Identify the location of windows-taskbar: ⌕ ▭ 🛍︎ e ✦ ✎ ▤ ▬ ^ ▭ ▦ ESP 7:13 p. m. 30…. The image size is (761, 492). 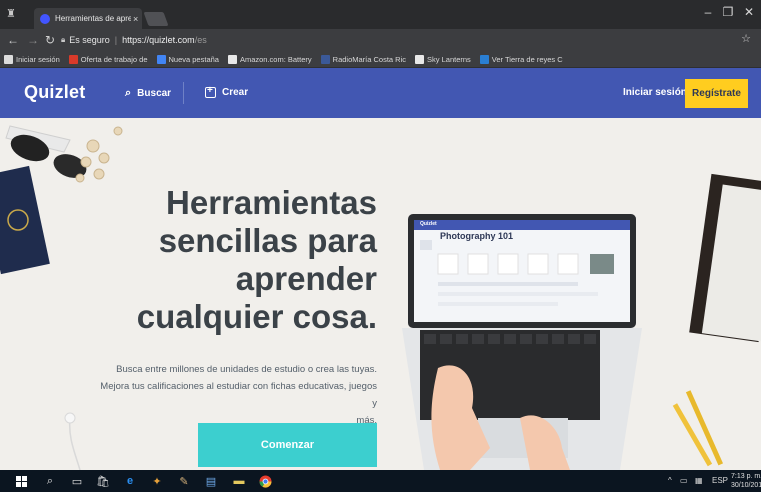
(380, 481).